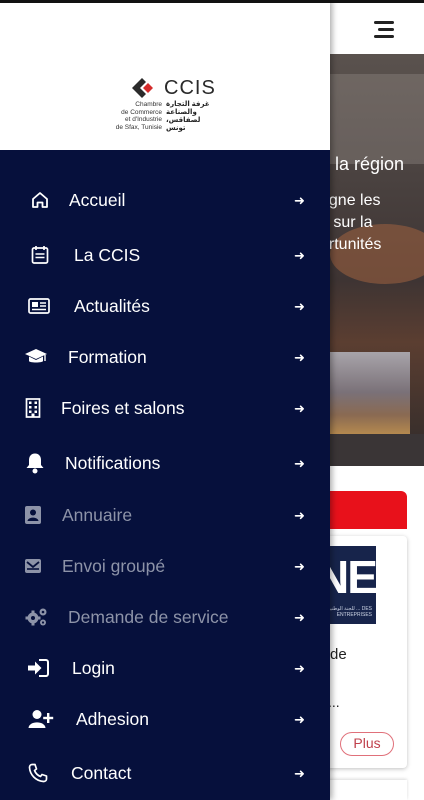 This screenshot has height=800, width=424. I want to click on menu-item-contact: Contact ➜, so click(165, 774).